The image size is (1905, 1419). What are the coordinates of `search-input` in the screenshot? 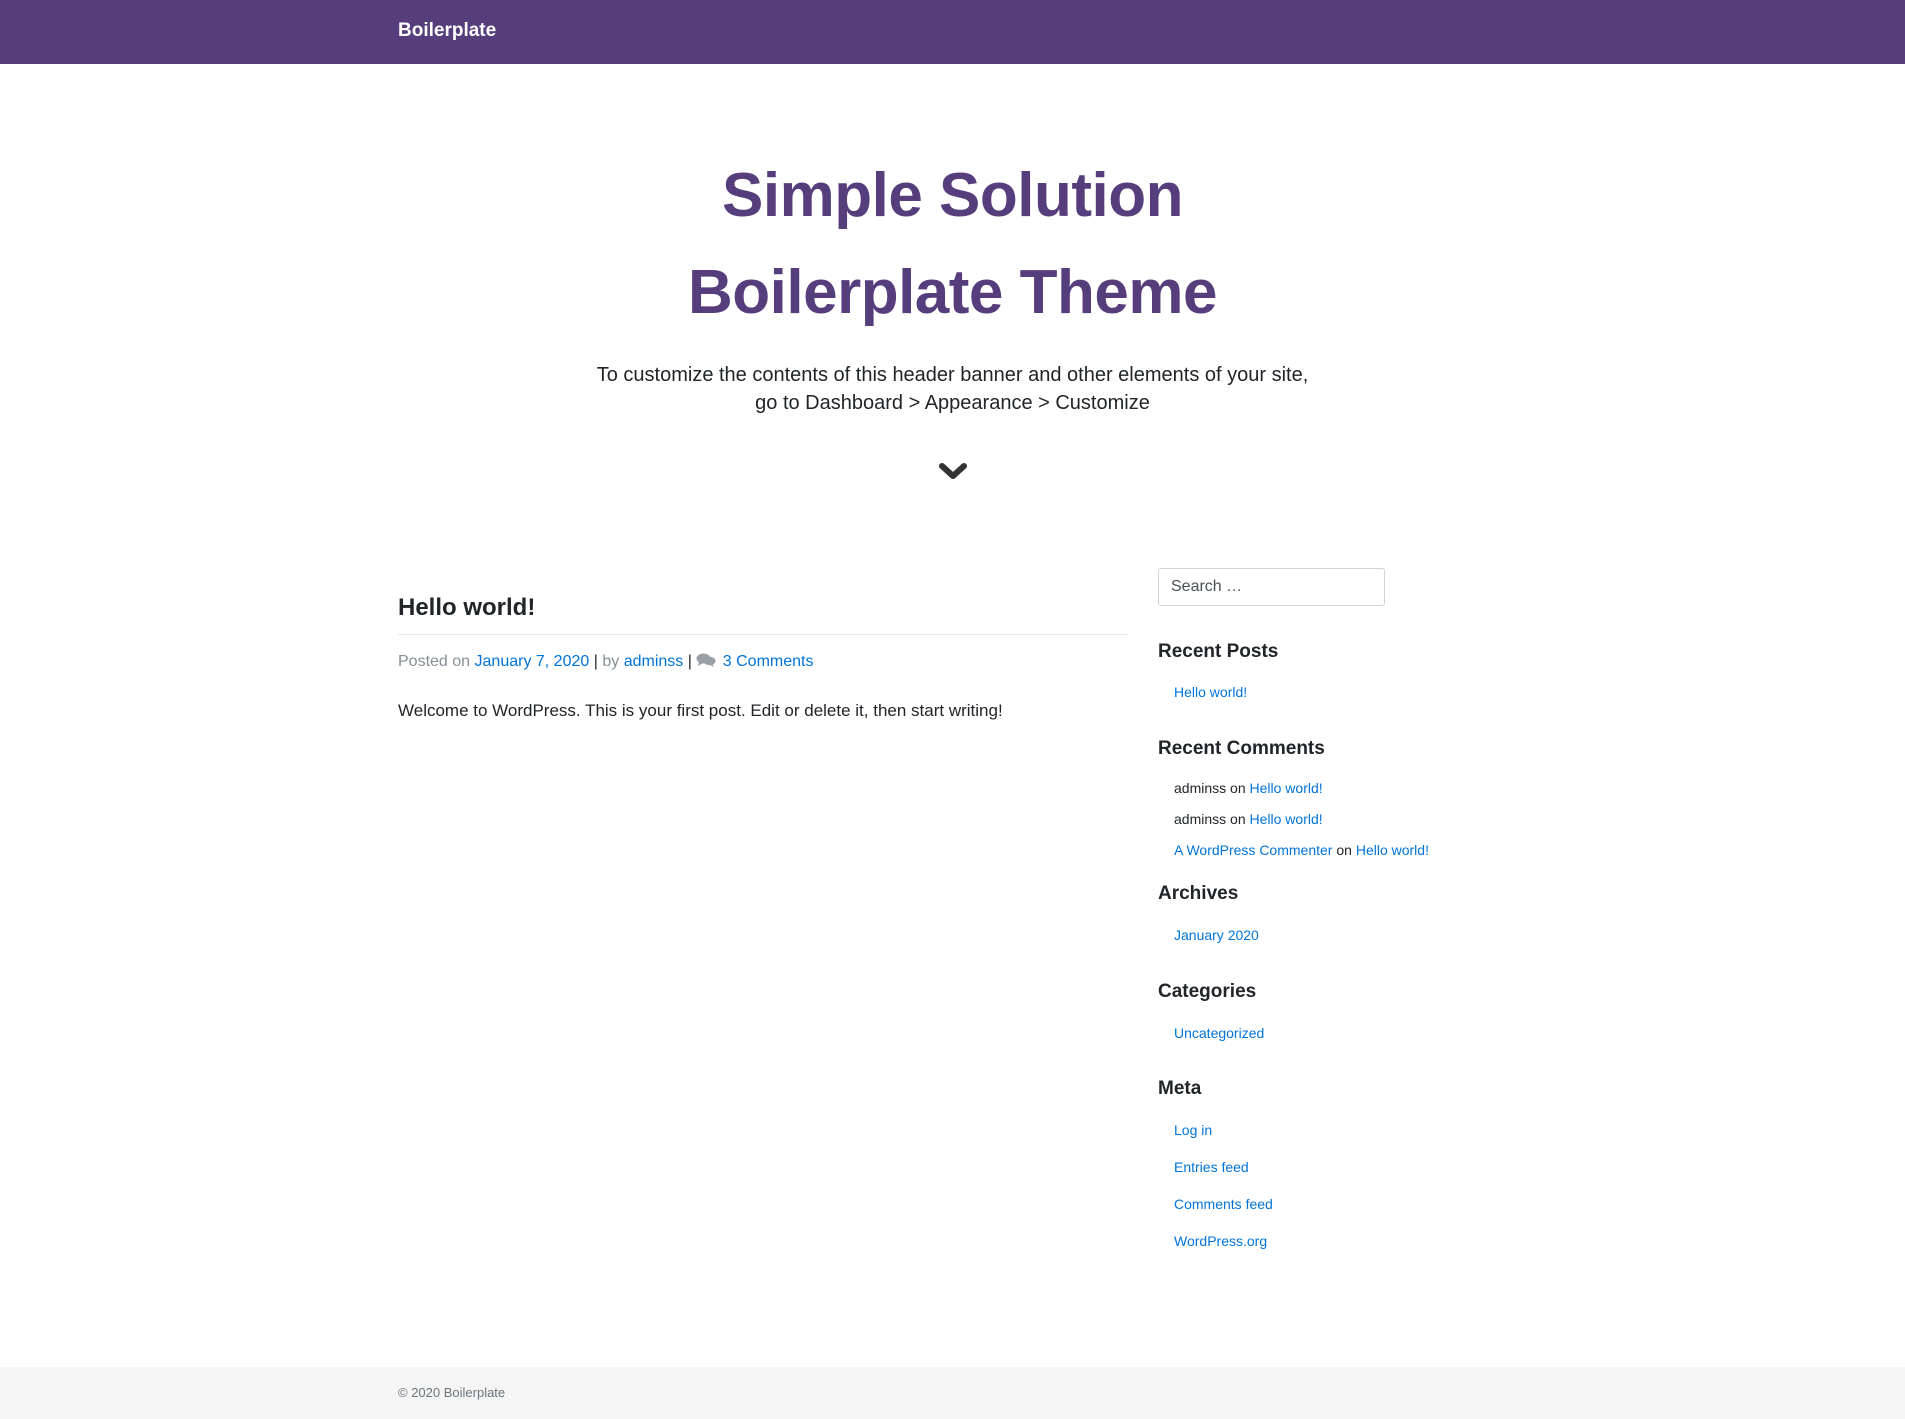 It's located at (1271, 587).